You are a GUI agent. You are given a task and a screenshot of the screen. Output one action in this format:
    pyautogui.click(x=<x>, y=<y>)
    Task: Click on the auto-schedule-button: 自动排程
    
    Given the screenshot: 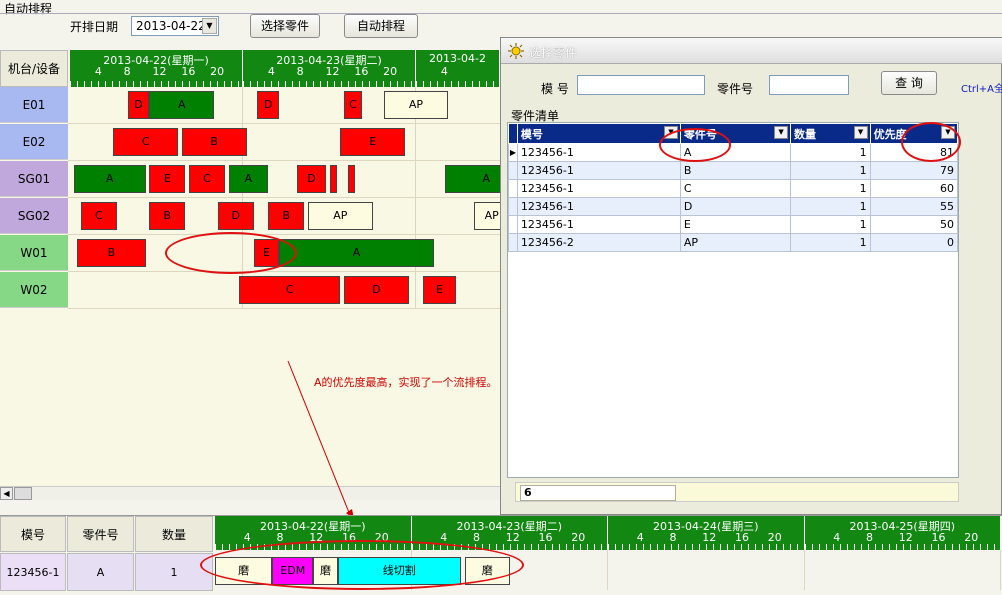 What is the action you would take?
    pyautogui.click(x=381, y=26)
    